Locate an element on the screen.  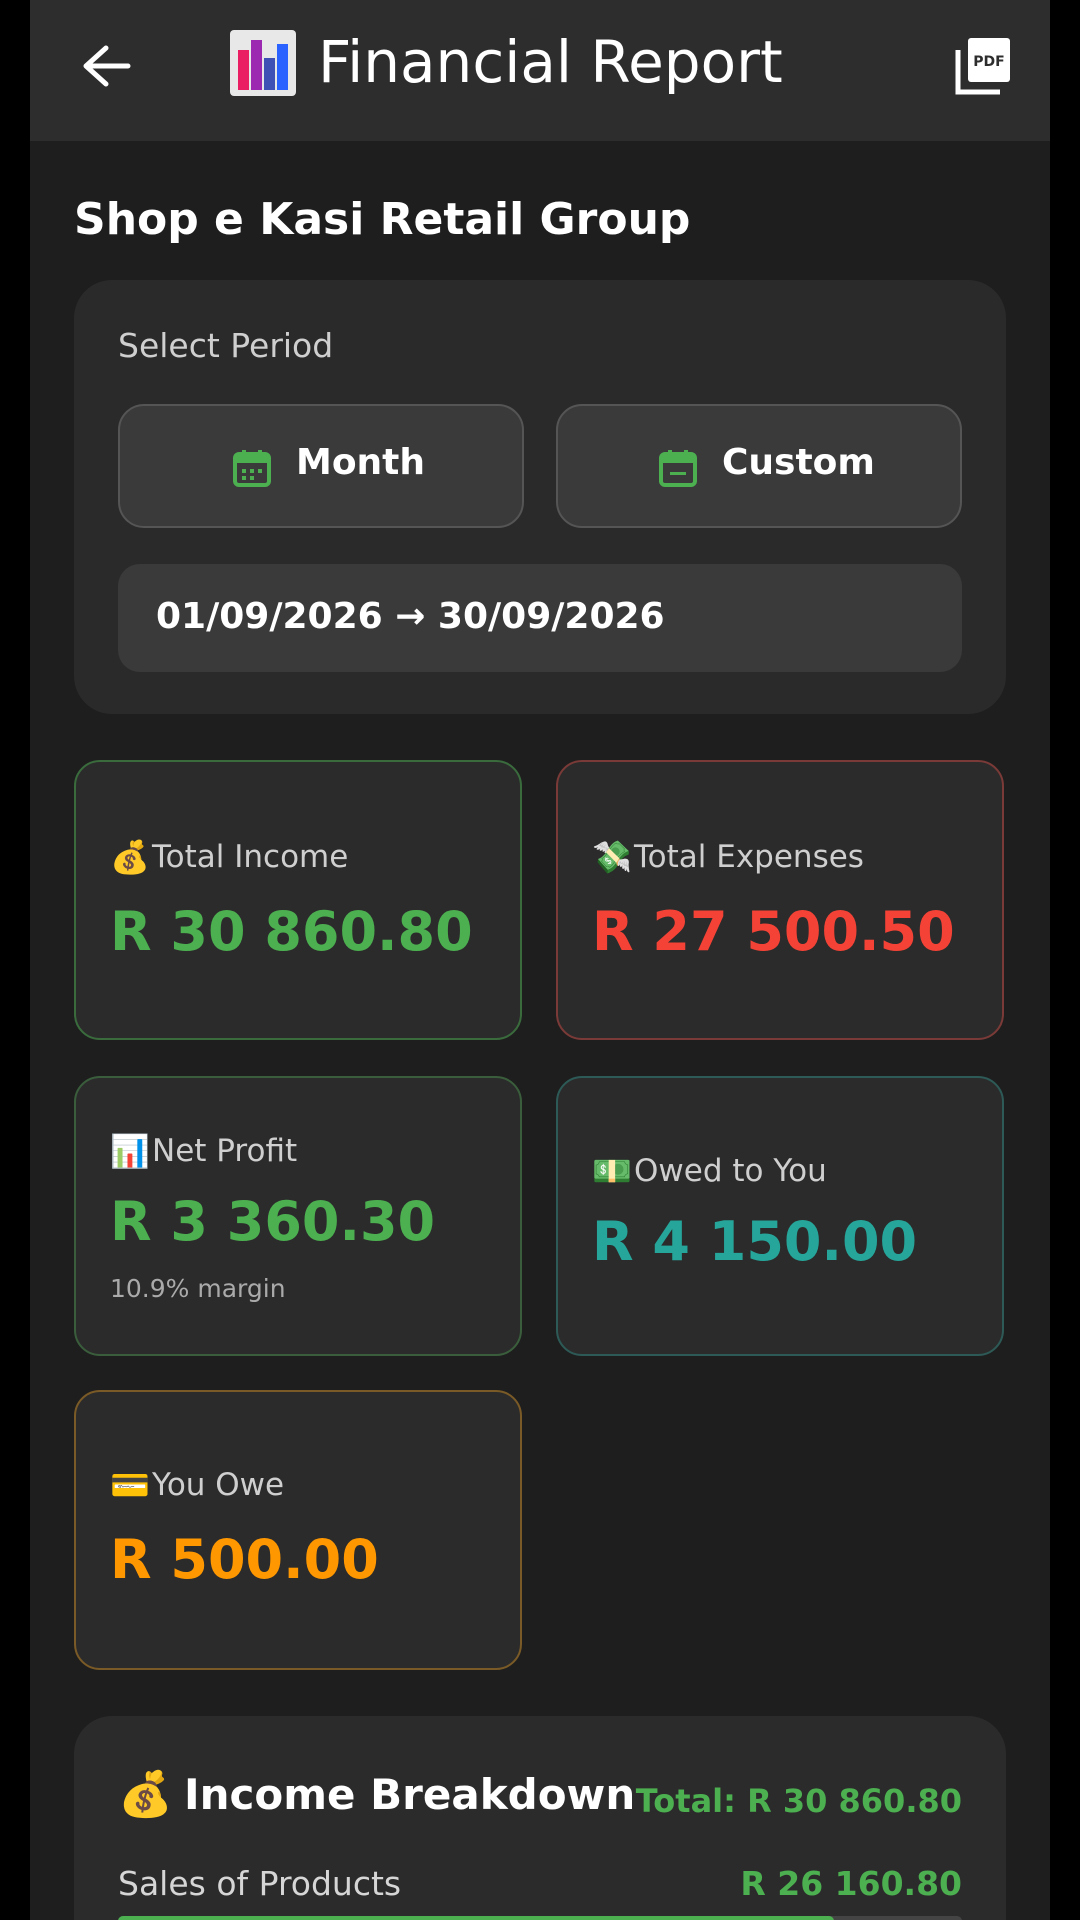
top-app-bar: Financial Report PDF is located at coordinates (540, 70).